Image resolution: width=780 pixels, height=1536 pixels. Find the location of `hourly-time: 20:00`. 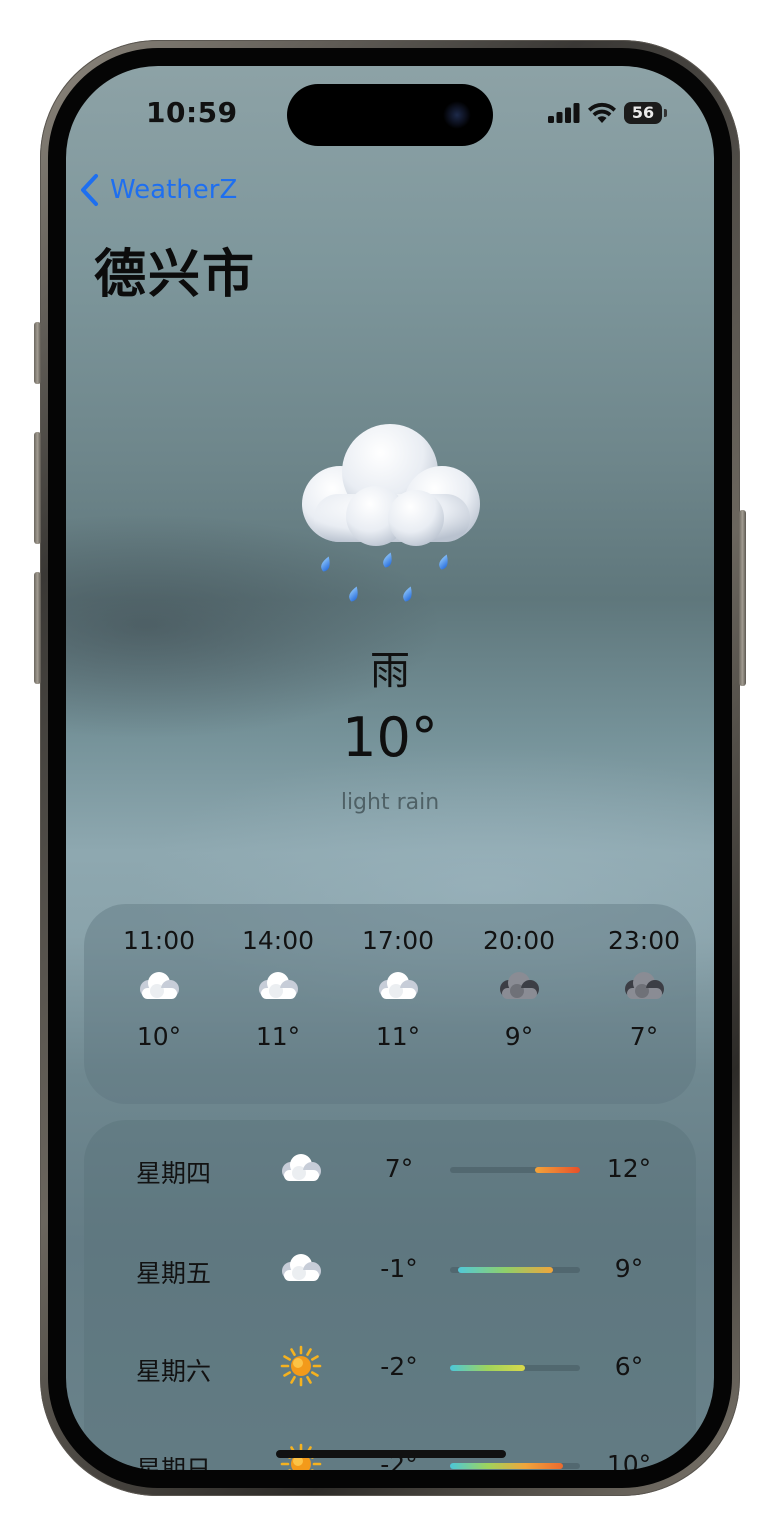

hourly-time: 20:00 is located at coordinates (519, 940).